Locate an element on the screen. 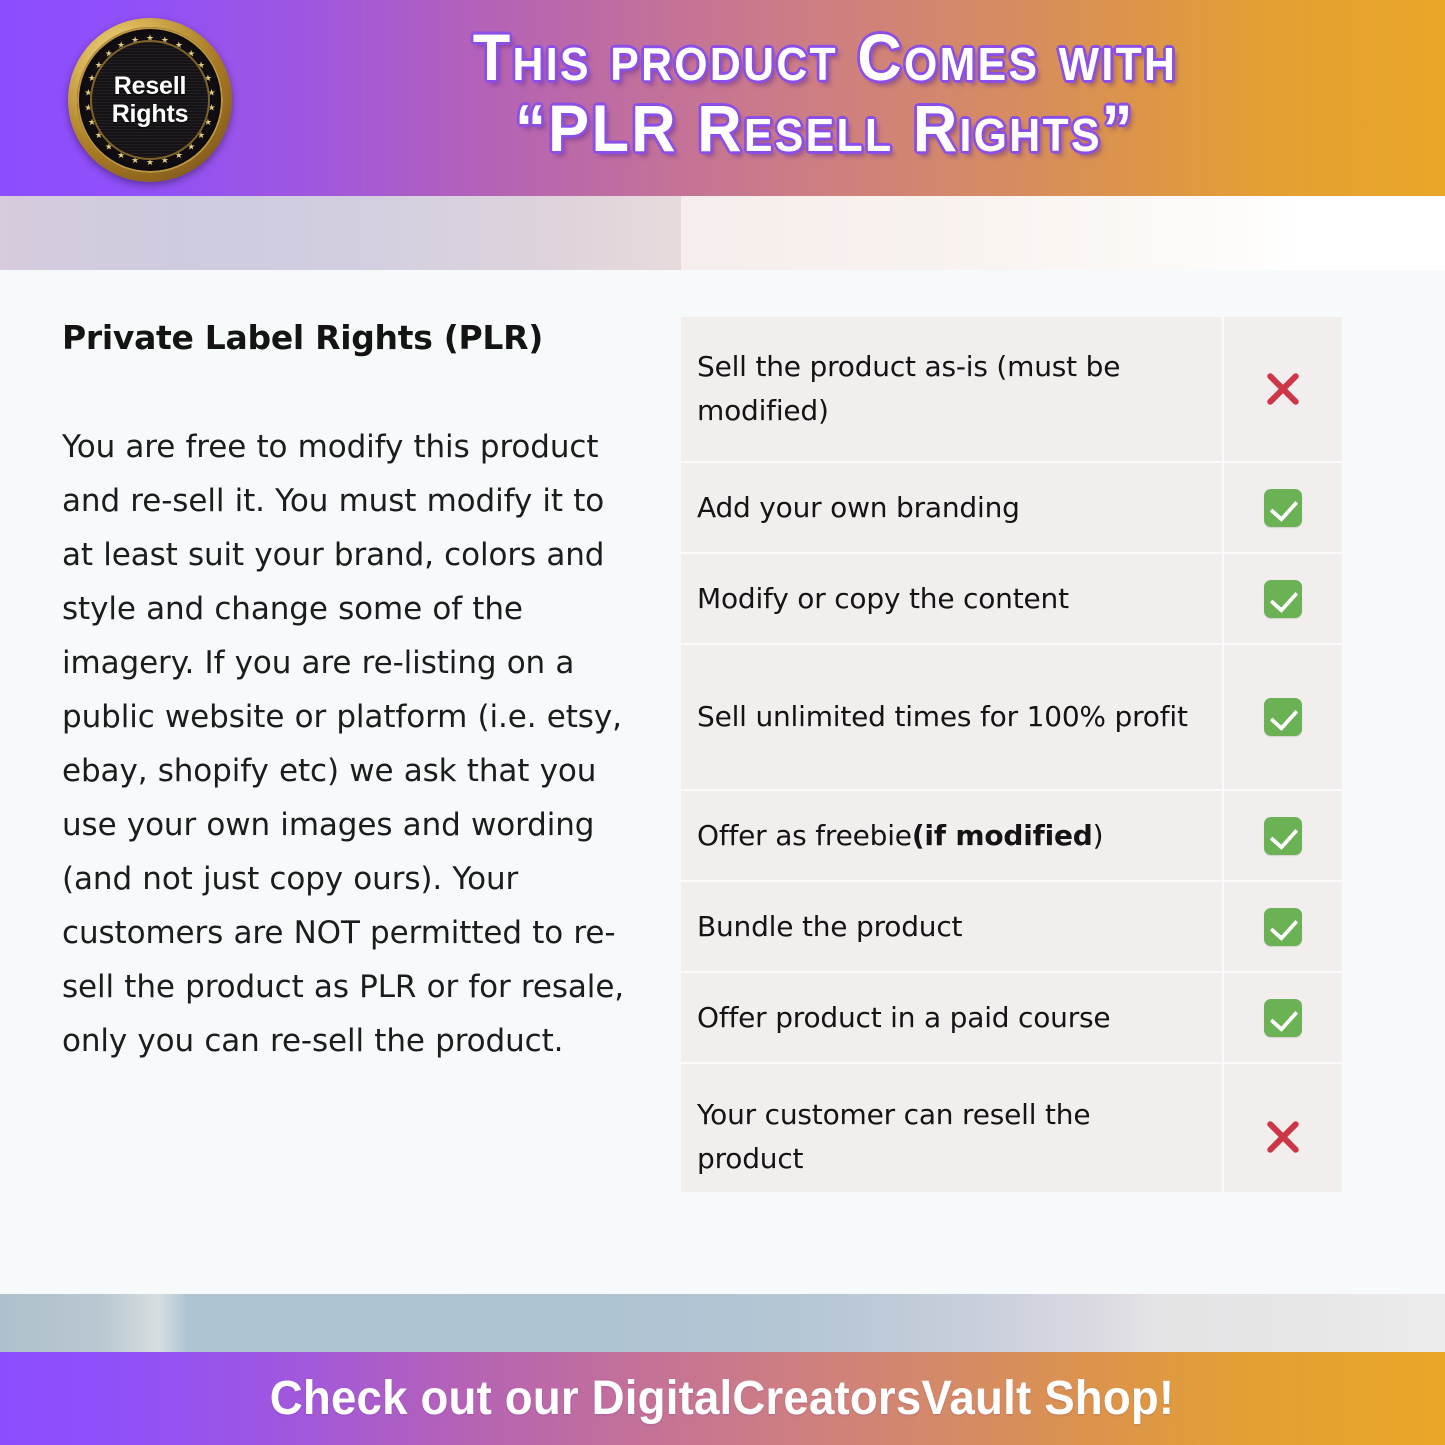  table-row: Add your own branding is located at coordinates (1011, 508).